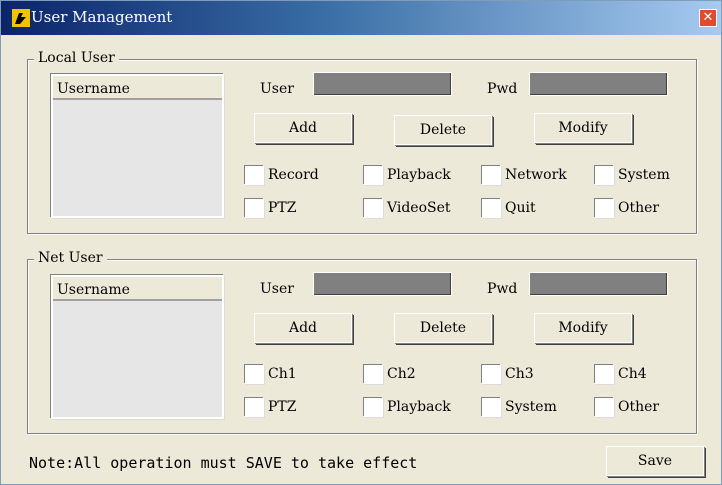 Image resolution: width=722 pixels, height=485 pixels. What do you see at coordinates (282, 208) in the screenshot?
I see `local-perm-ptz-label: PTZ` at bounding box center [282, 208].